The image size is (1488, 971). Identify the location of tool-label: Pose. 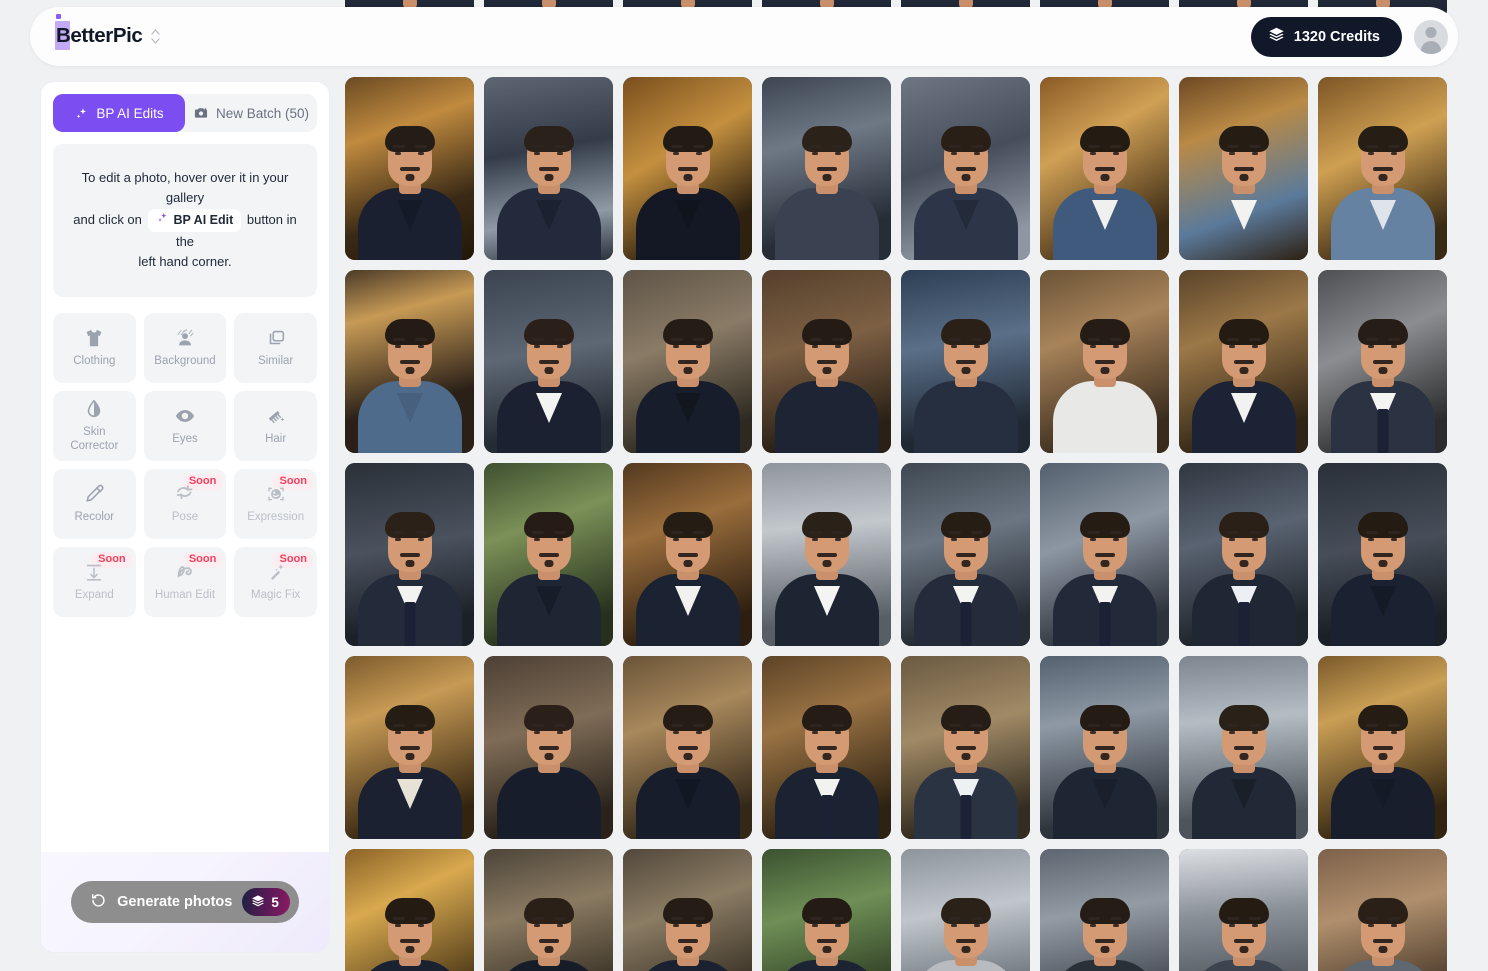
(185, 517).